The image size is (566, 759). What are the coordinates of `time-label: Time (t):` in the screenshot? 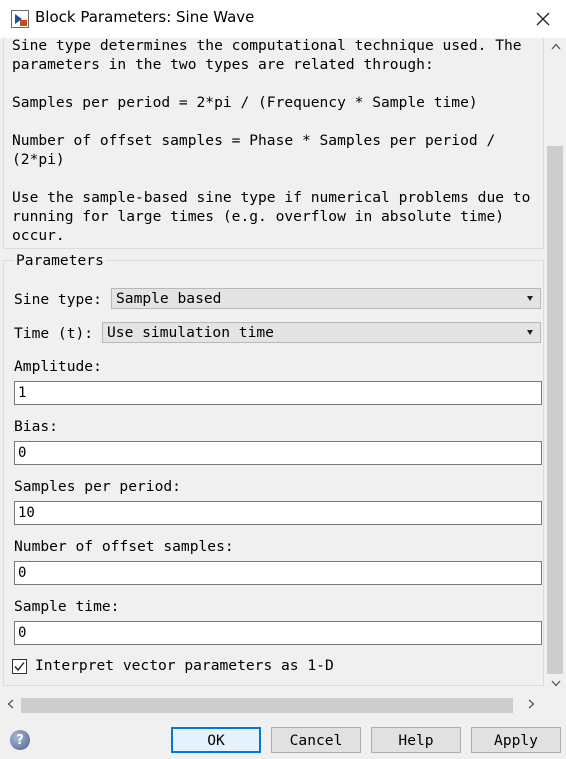 It's located at (54, 333).